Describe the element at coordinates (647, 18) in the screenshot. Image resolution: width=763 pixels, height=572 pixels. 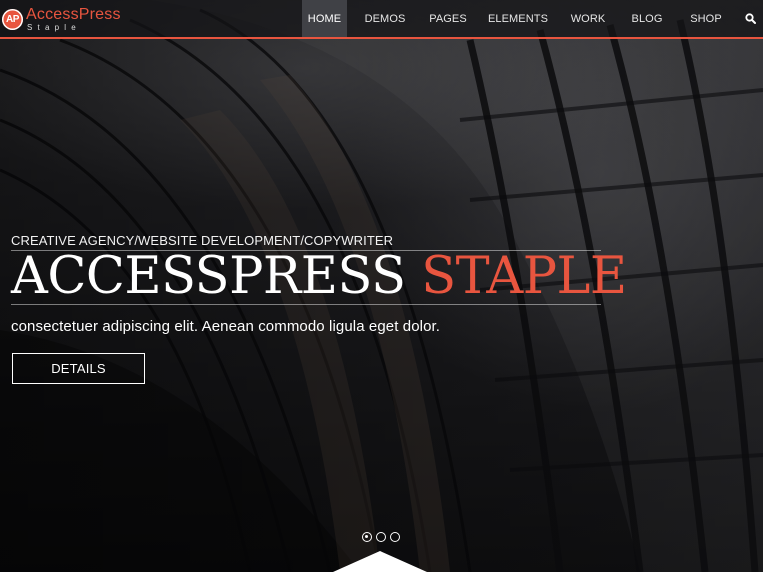
I see `nav-item-blog: BLOG` at that location.